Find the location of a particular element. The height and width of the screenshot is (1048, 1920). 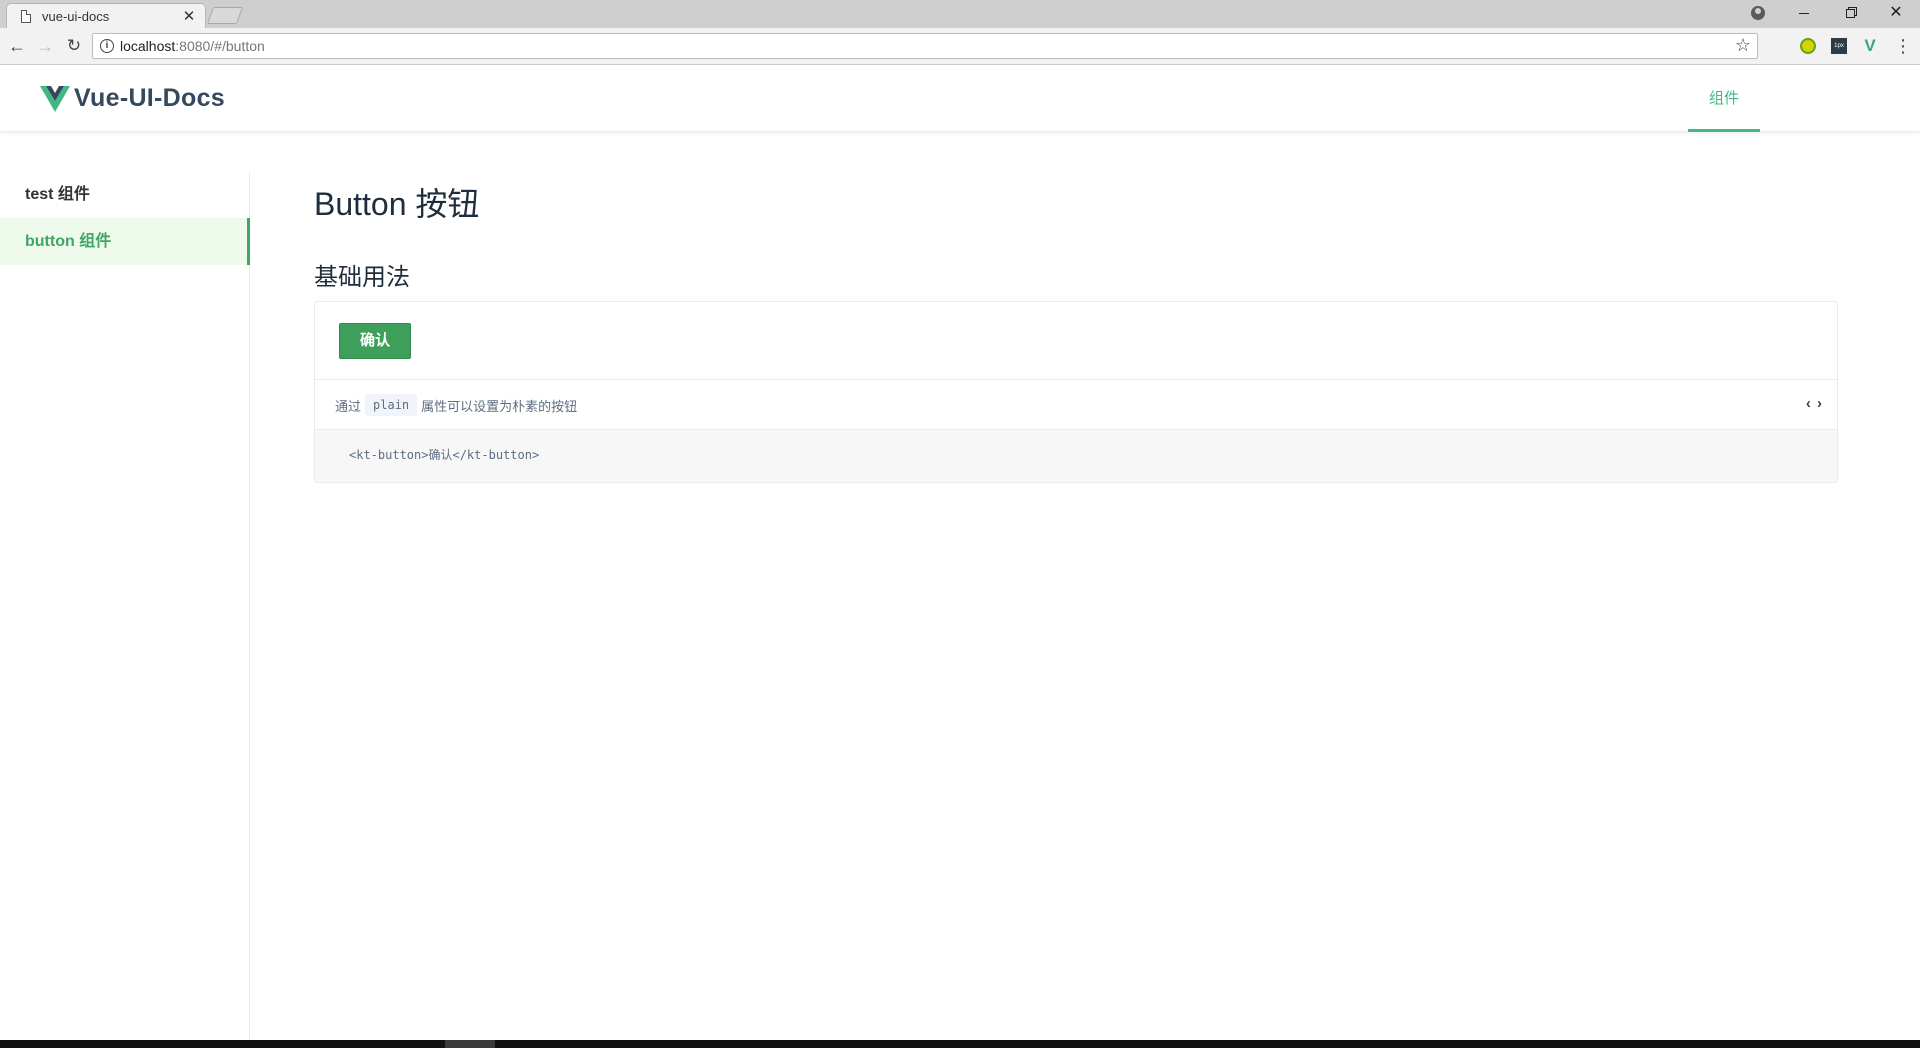

taskbar-item is located at coordinates (470, 1044).